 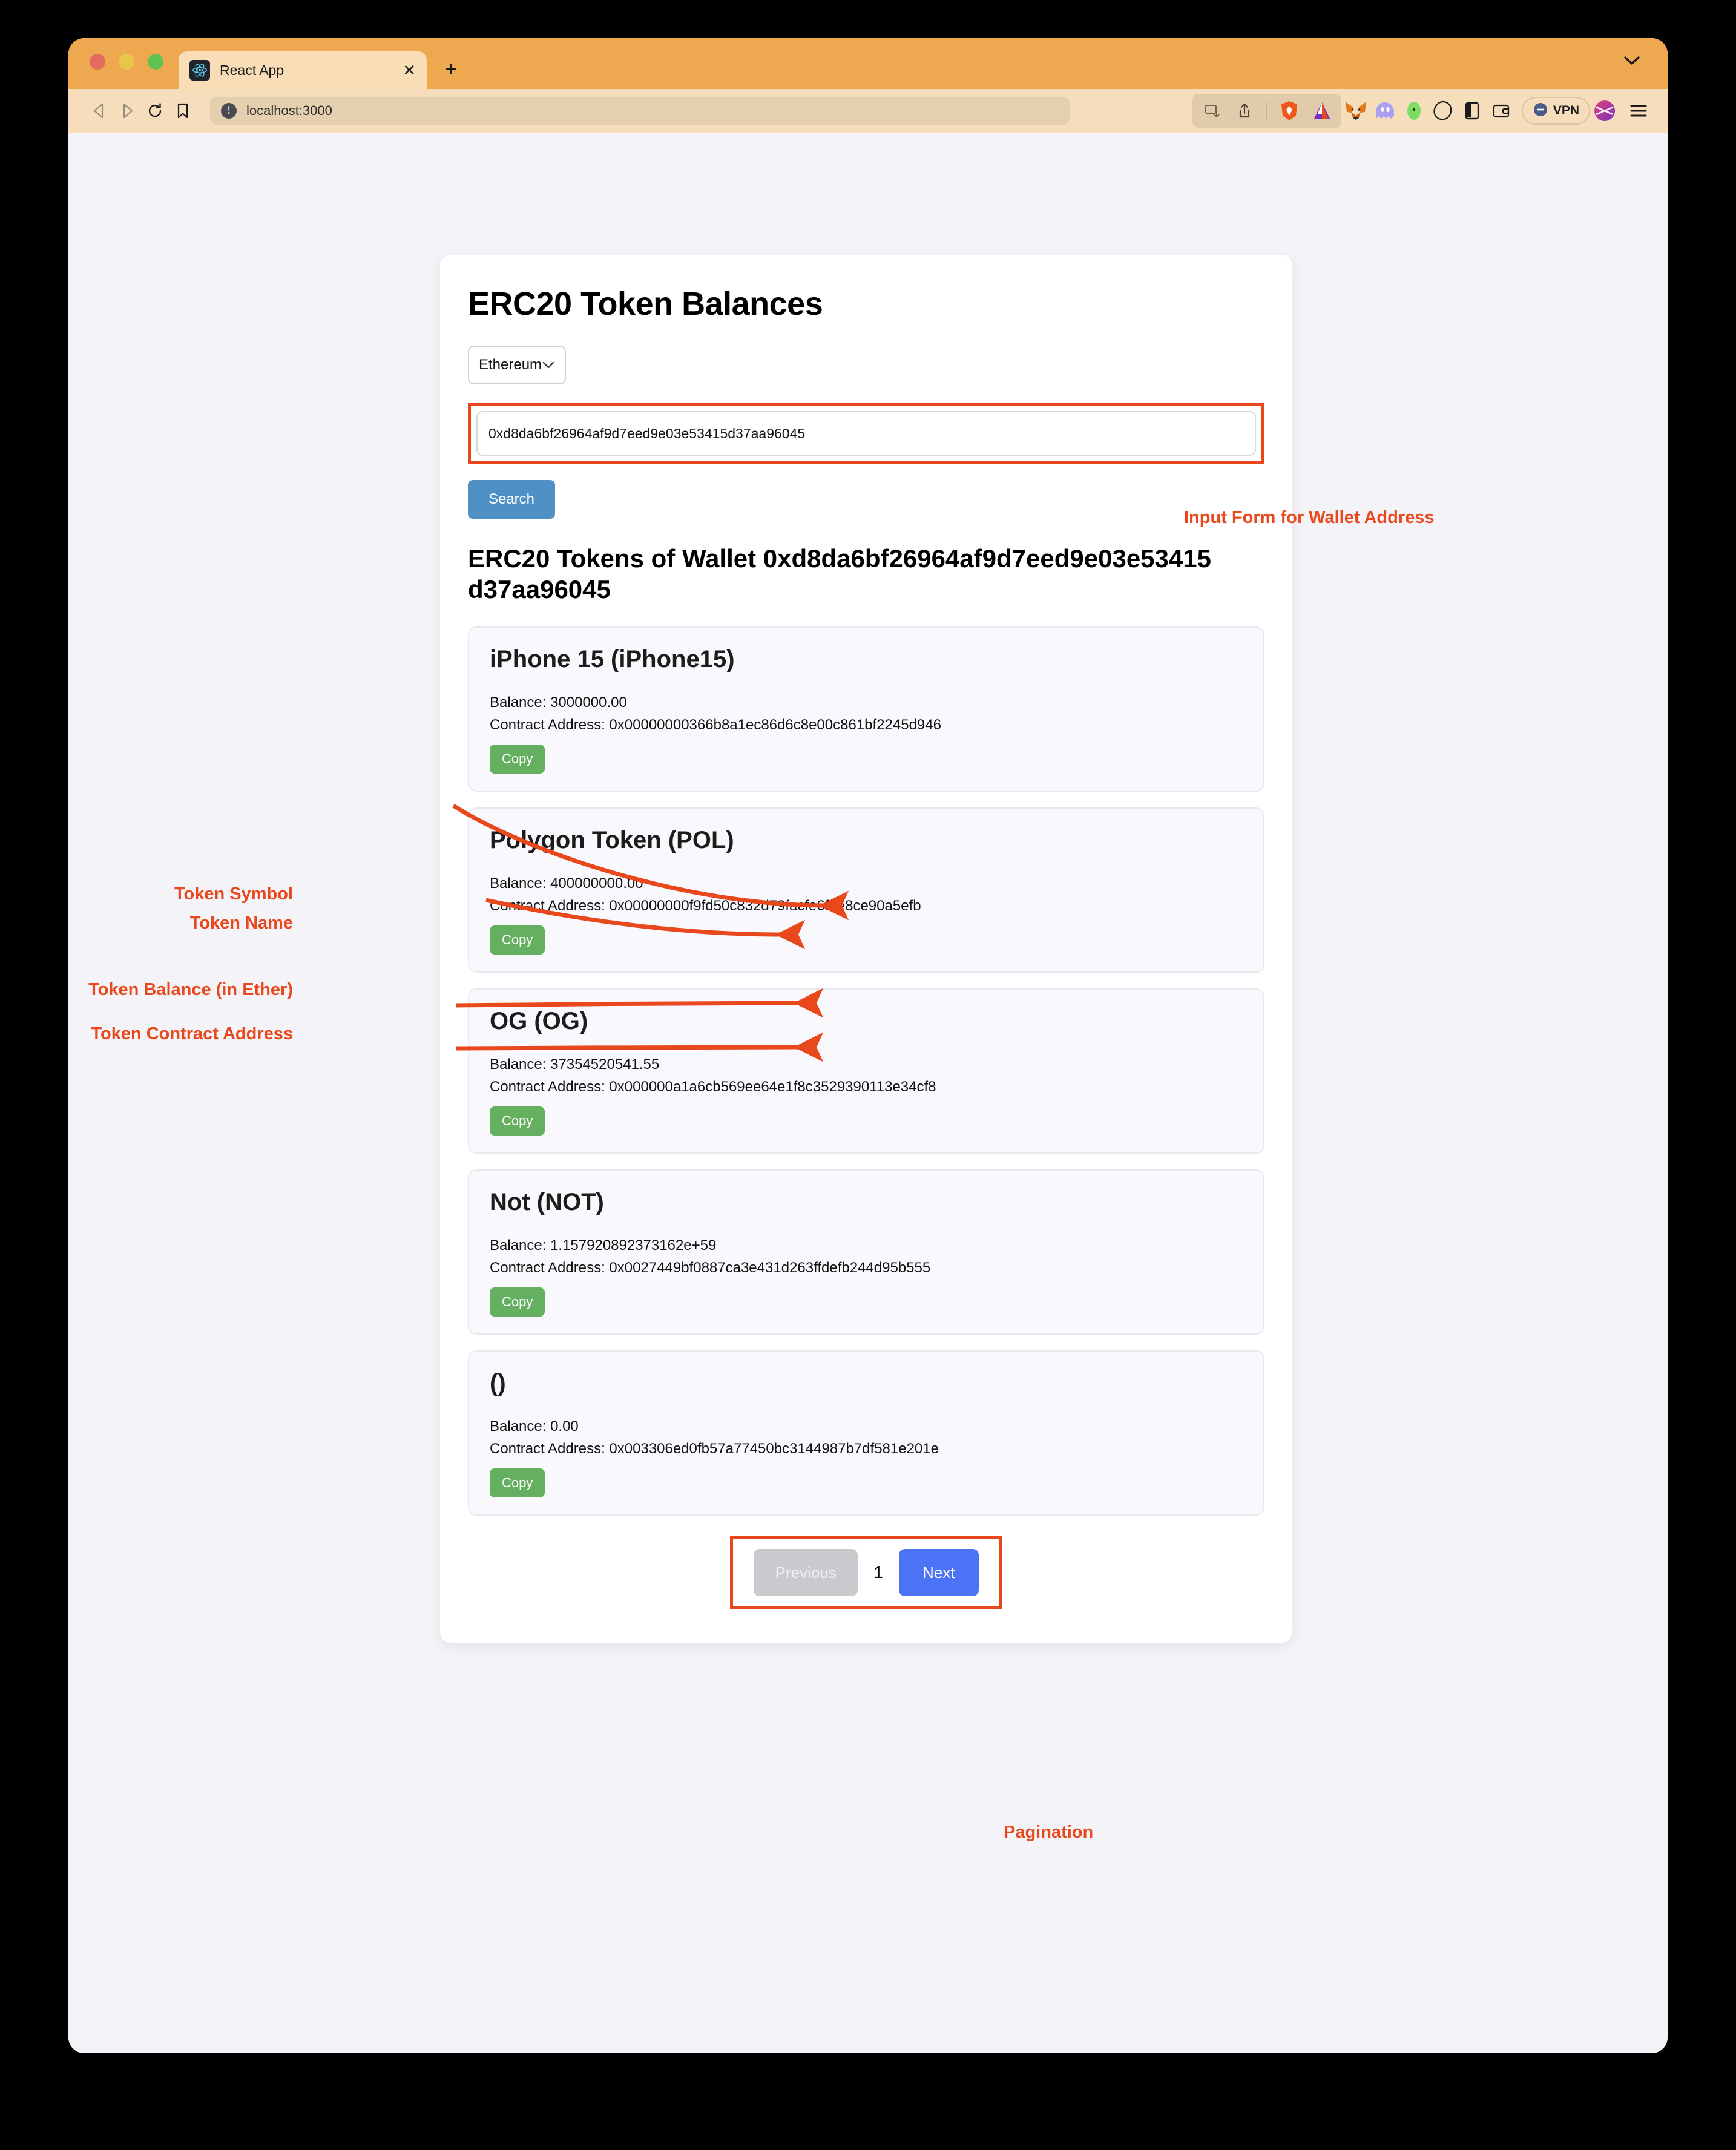 I want to click on info-icon: !, so click(x=229, y=111).